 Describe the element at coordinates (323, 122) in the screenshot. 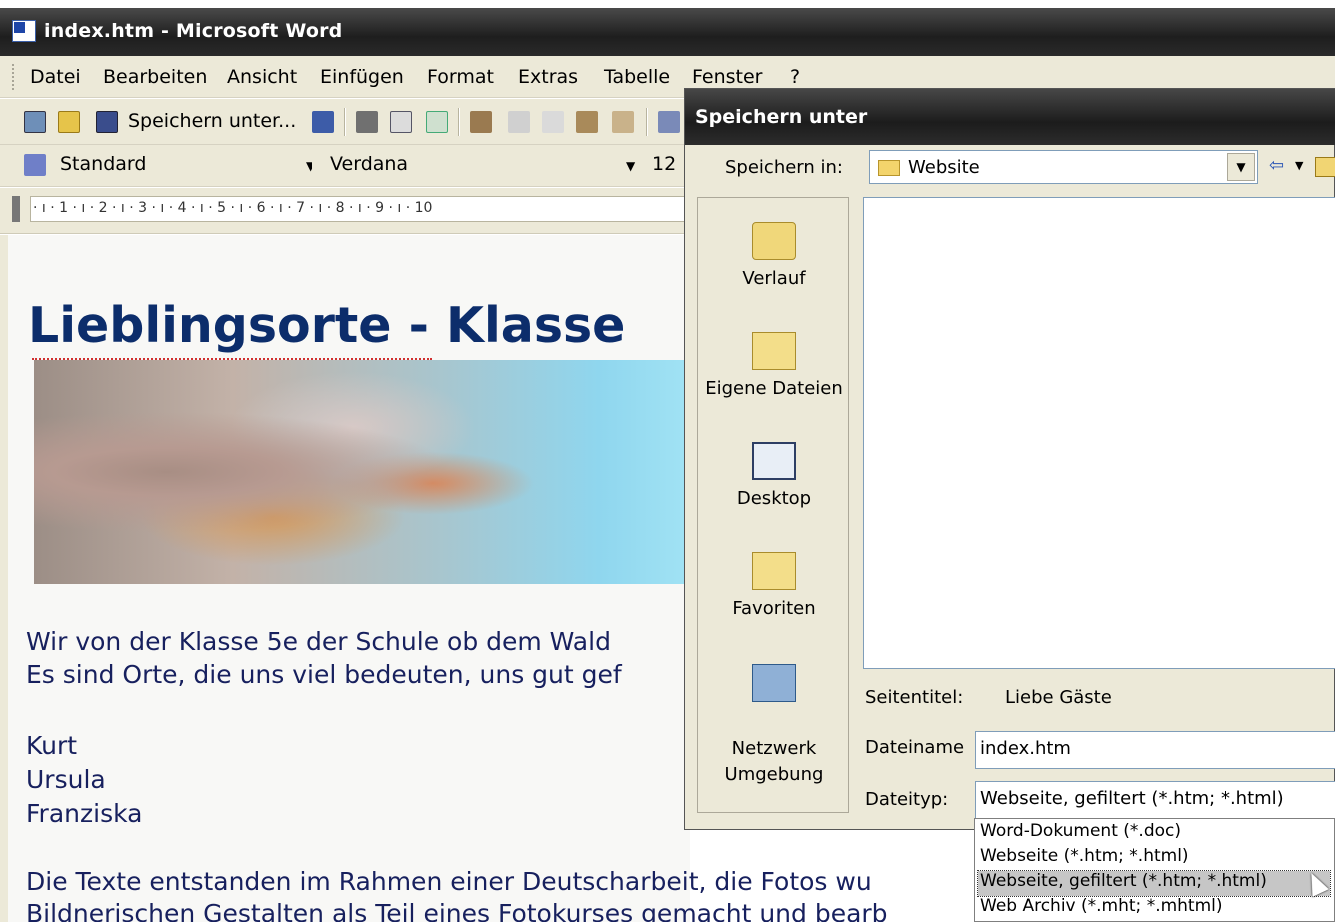

I see `book-icon` at that location.